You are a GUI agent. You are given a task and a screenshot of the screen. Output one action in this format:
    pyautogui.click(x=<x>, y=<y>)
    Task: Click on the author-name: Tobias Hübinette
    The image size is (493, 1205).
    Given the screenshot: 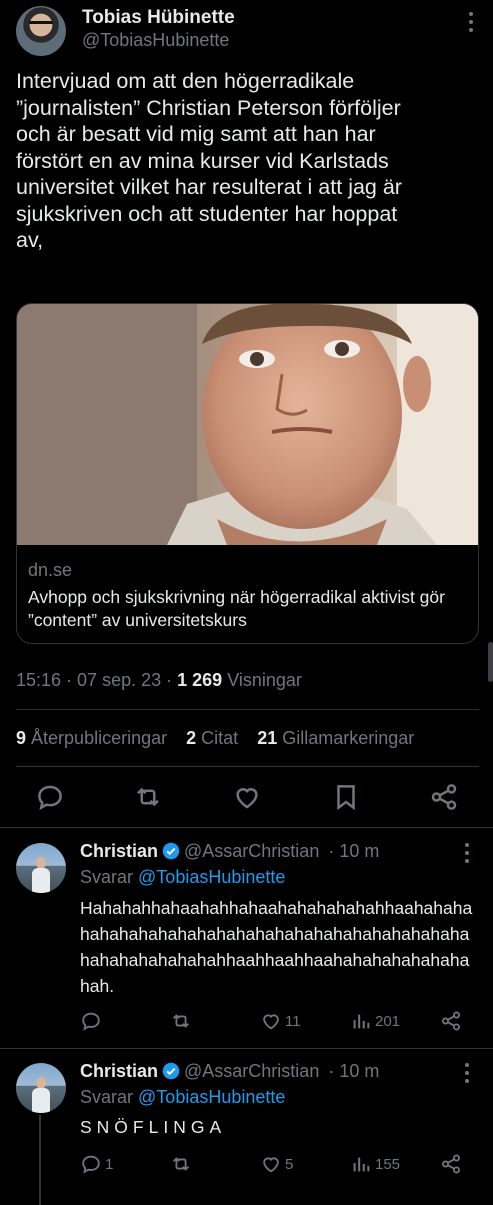 What is the action you would take?
    pyautogui.click(x=158, y=18)
    